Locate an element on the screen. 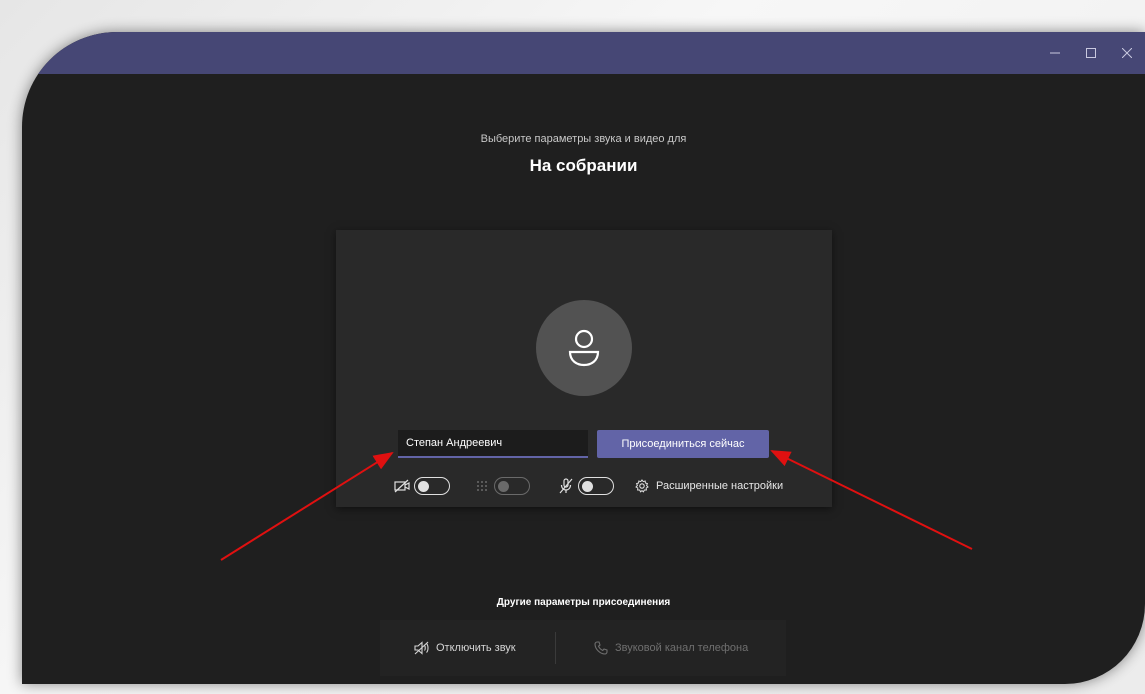 The image size is (1145, 694). advanced-settings-link: Расширенные настройки is located at coordinates (708, 486).